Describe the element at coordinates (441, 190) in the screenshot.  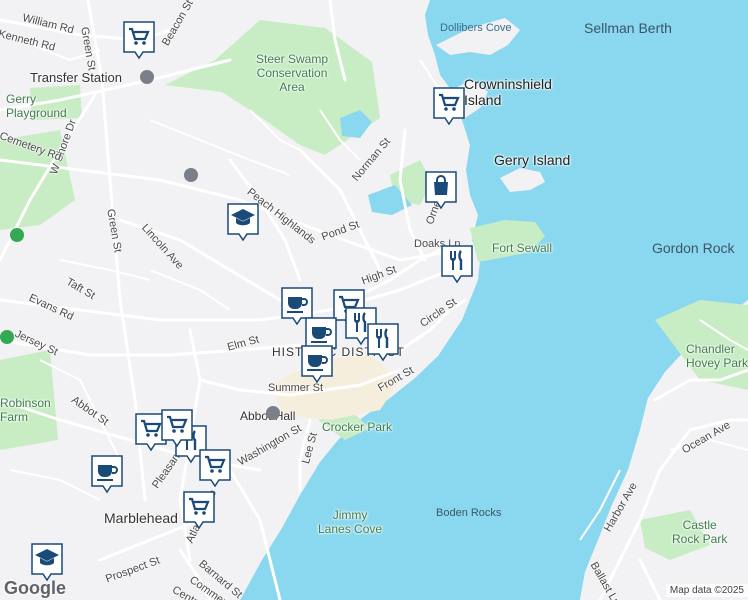
I see `shopping-bag-marker` at that location.